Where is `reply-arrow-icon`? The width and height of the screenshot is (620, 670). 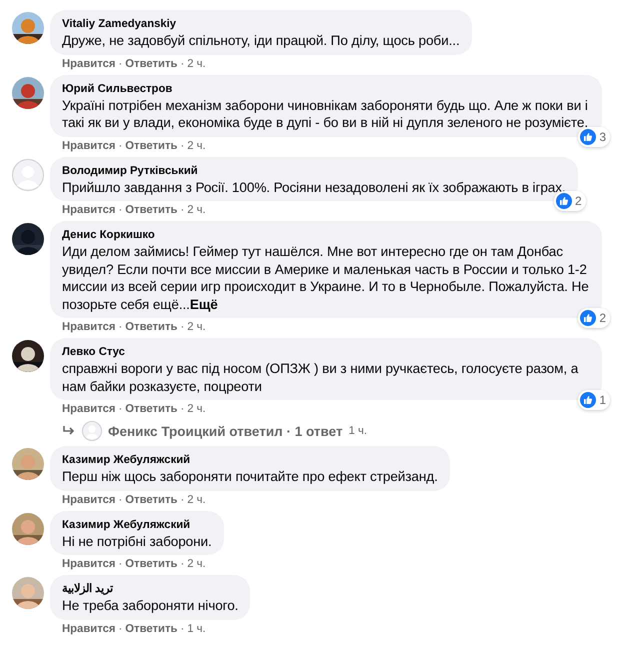 reply-arrow-icon is located at coordinates (69, 431).